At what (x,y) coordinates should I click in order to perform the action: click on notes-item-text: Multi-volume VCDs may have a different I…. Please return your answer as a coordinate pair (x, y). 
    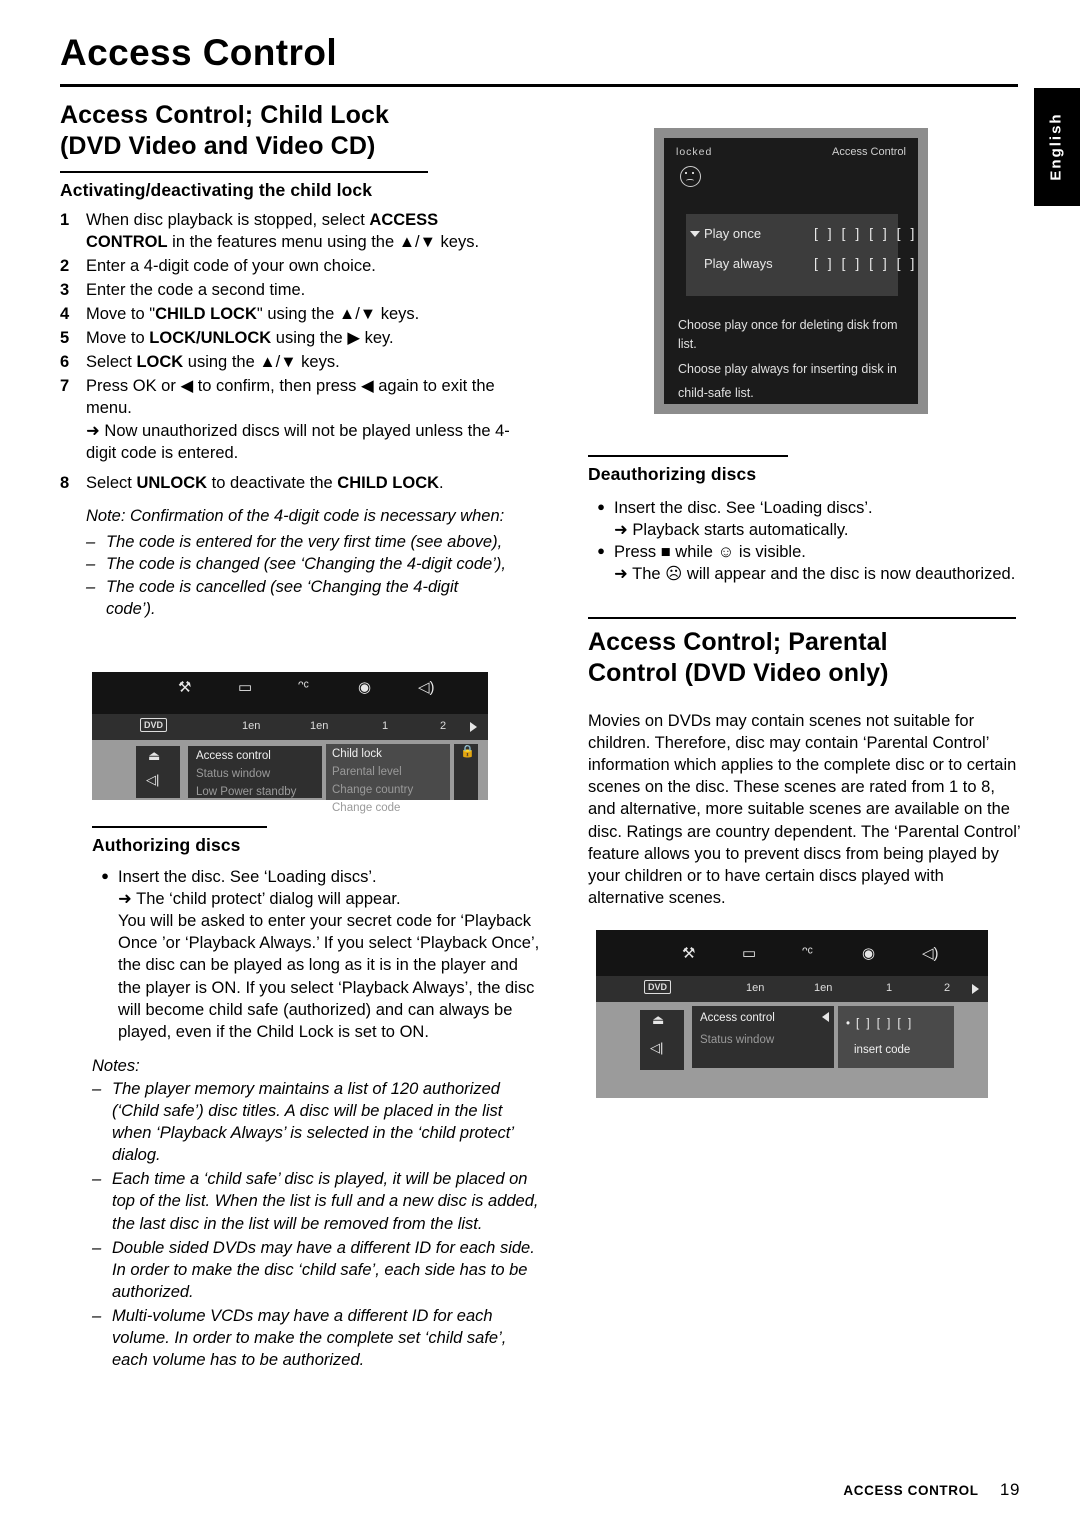
    Looking at the image, I should click on (309, 1338).